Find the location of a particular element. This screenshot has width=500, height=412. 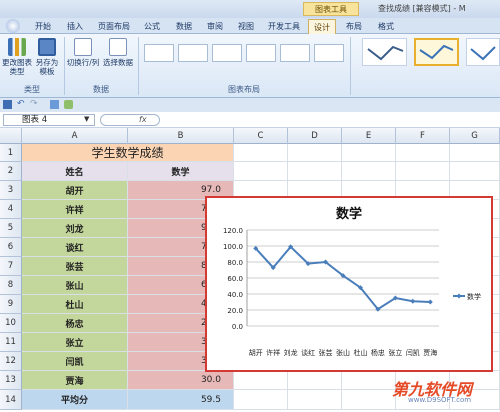

row-header: 4 is located at coordinates (11, 209).